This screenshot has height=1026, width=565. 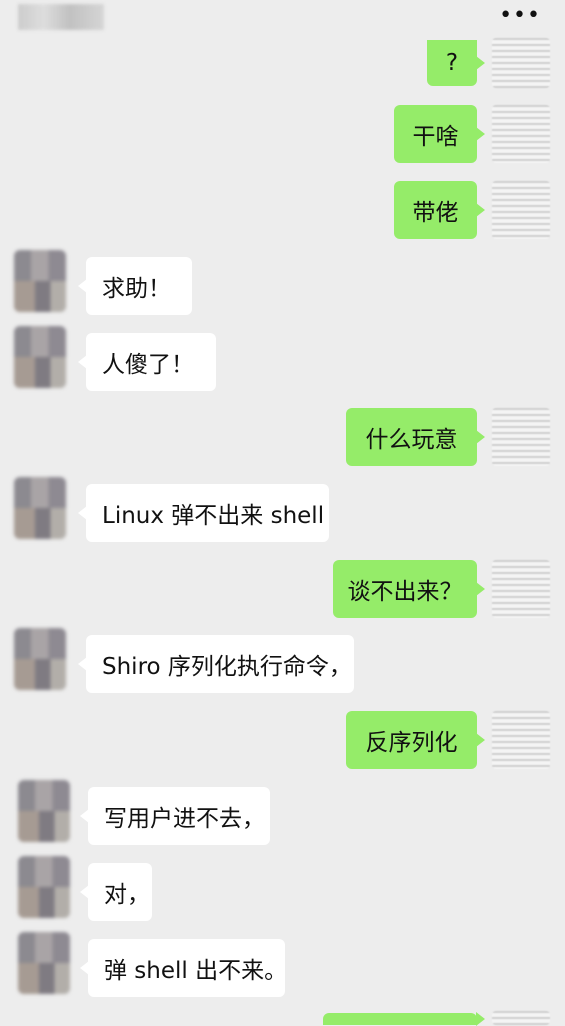 I want to click on message-text: Linux 弹不出来 shell, so click(x=213, y=516).